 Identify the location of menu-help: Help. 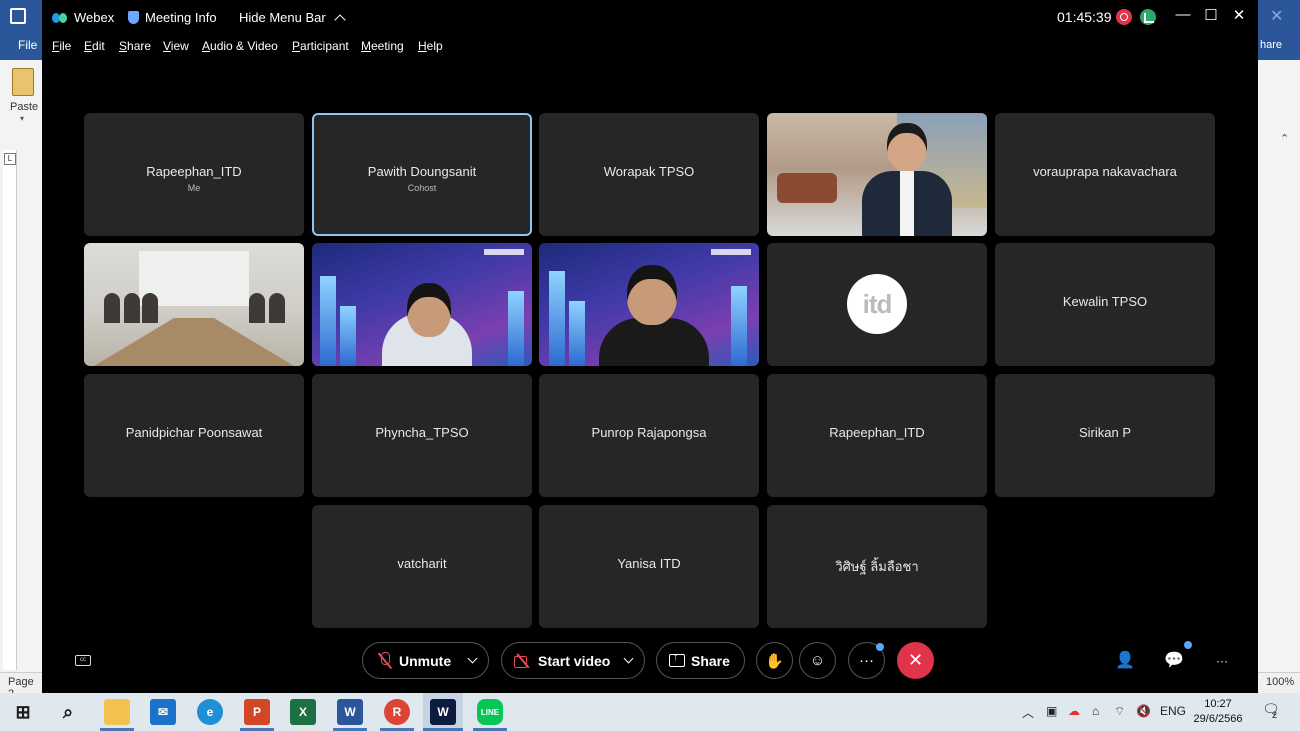
(430, 46).